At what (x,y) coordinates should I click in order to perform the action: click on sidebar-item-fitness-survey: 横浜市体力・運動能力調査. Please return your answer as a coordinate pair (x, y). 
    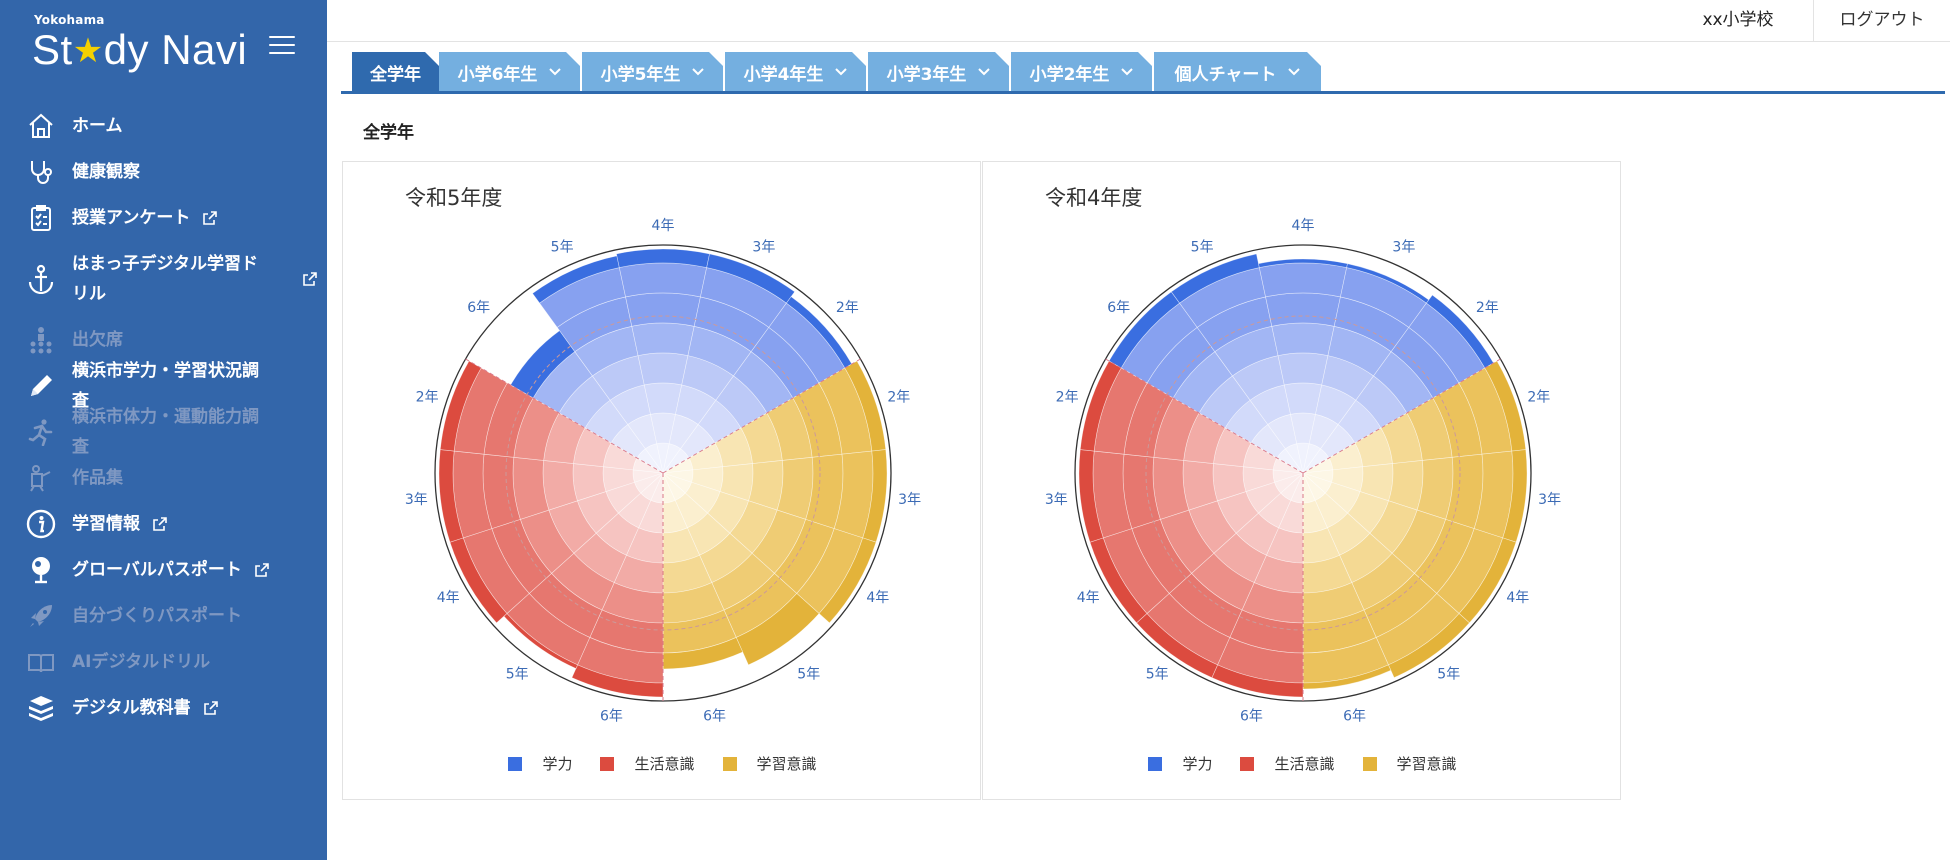
    Looking at the image, I should click on (163, 432).